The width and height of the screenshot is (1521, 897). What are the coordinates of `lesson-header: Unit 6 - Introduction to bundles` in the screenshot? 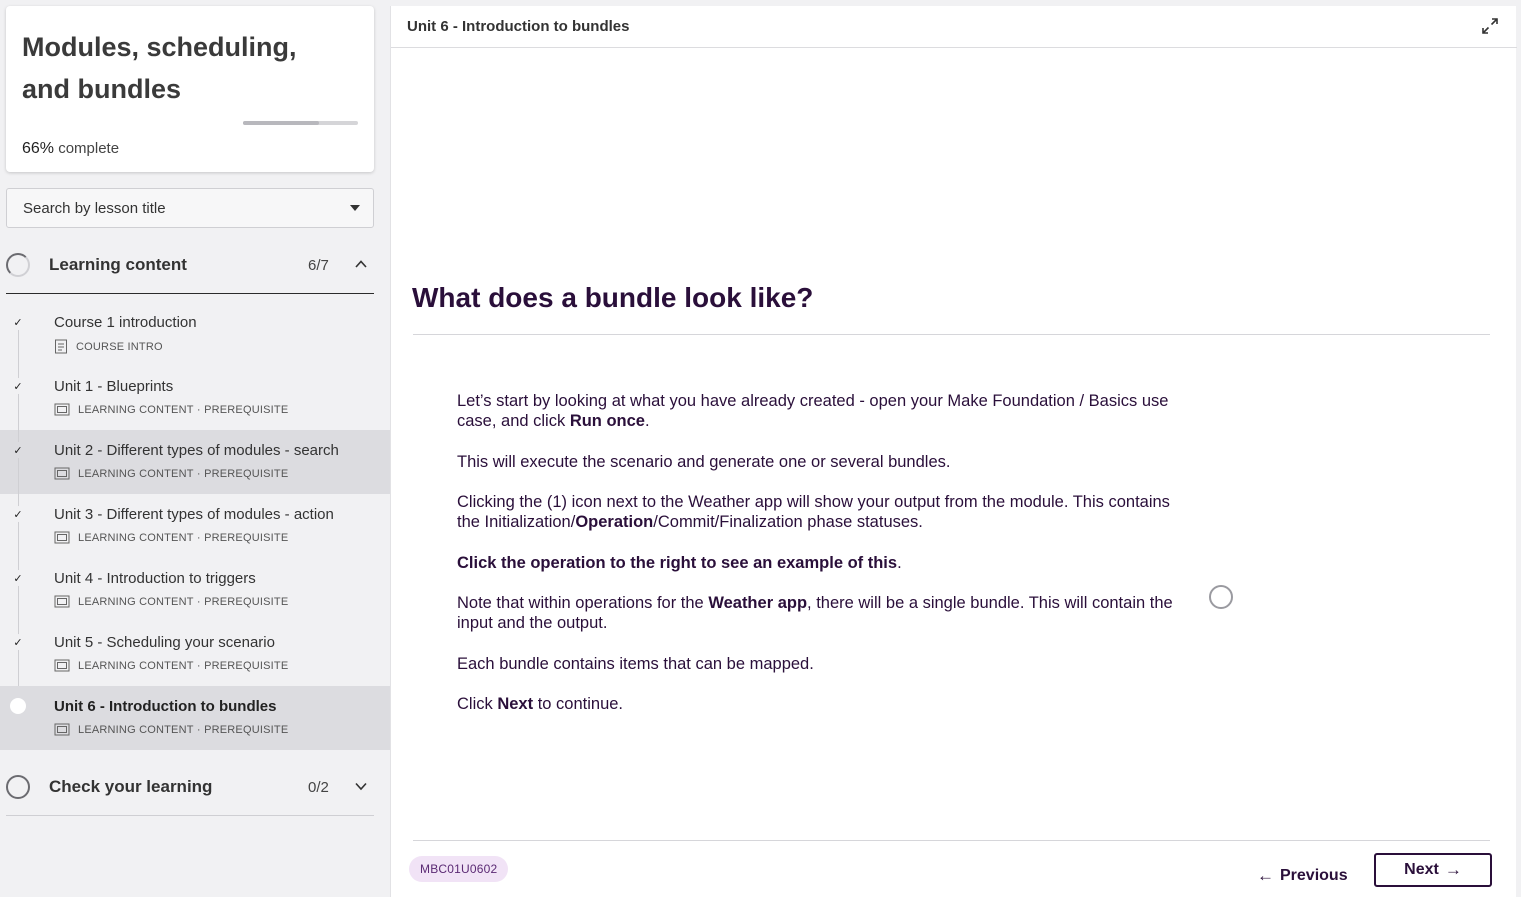 It's located at (954, 27).